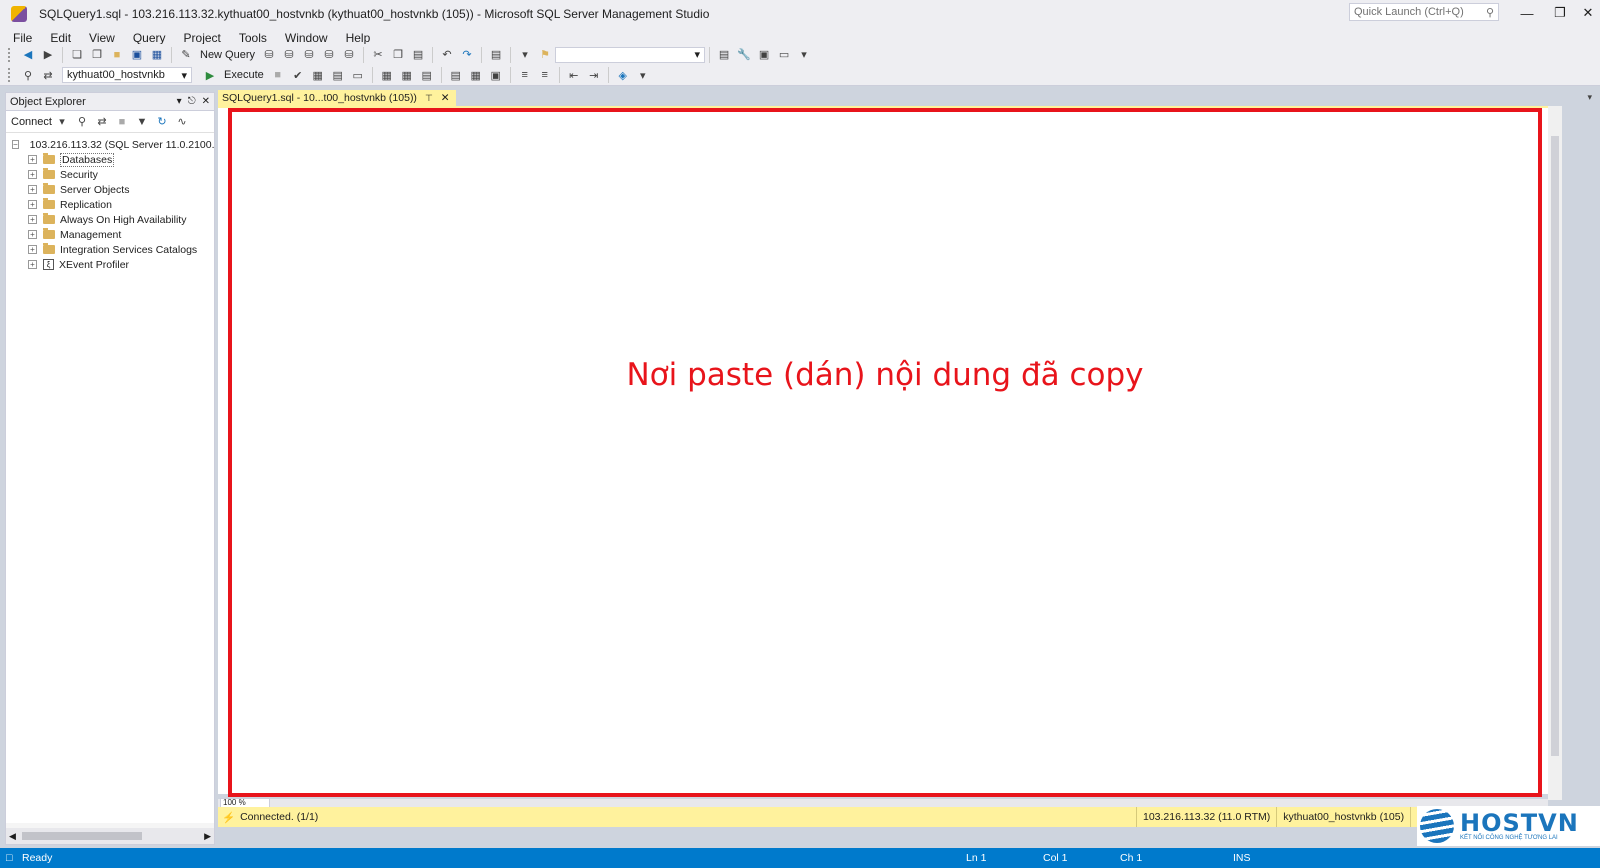 This screenshot has width=1600, height=868. Describe the element at coordinates (31, 122) in the screenshot. I see `connect-button: Connect` at that location.